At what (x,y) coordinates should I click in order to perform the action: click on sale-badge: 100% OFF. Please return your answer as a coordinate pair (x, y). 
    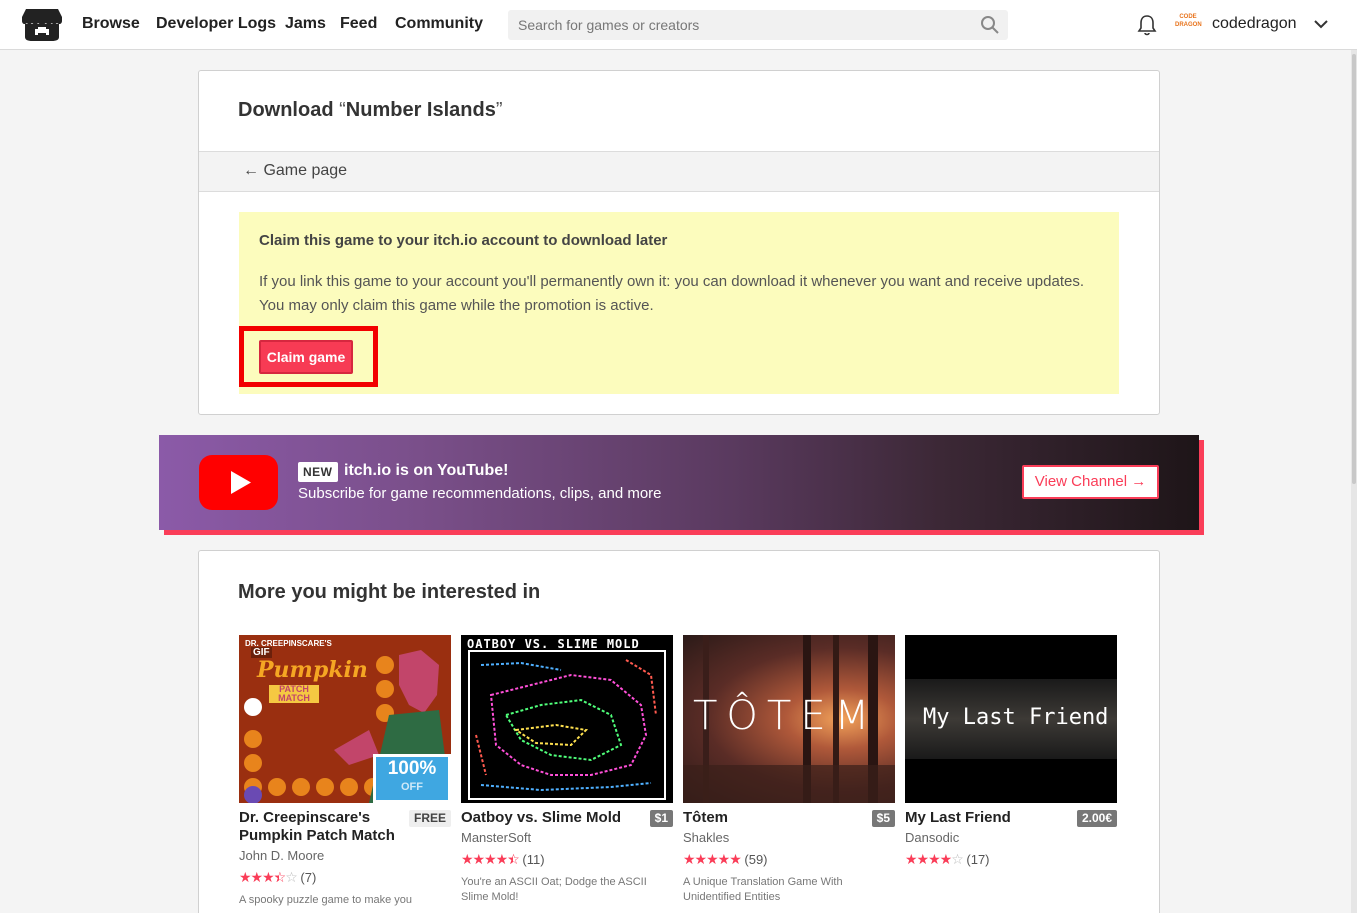
    Looking at the image, I should click on (412, 778).